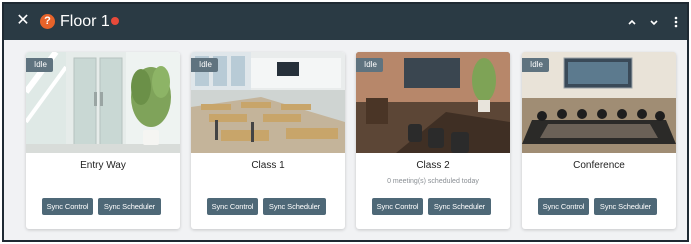 This screenshot has width=691, height=244. I want to click on warning-icon, so click(114, 20).